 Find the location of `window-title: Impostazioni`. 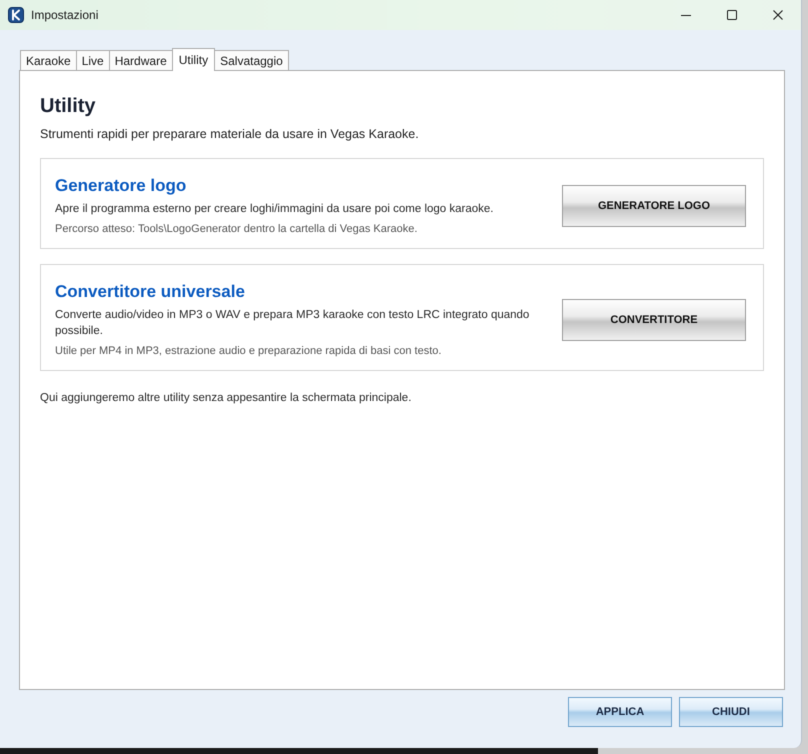

window-title: Impostazioni is located at coordinates (64, 15).